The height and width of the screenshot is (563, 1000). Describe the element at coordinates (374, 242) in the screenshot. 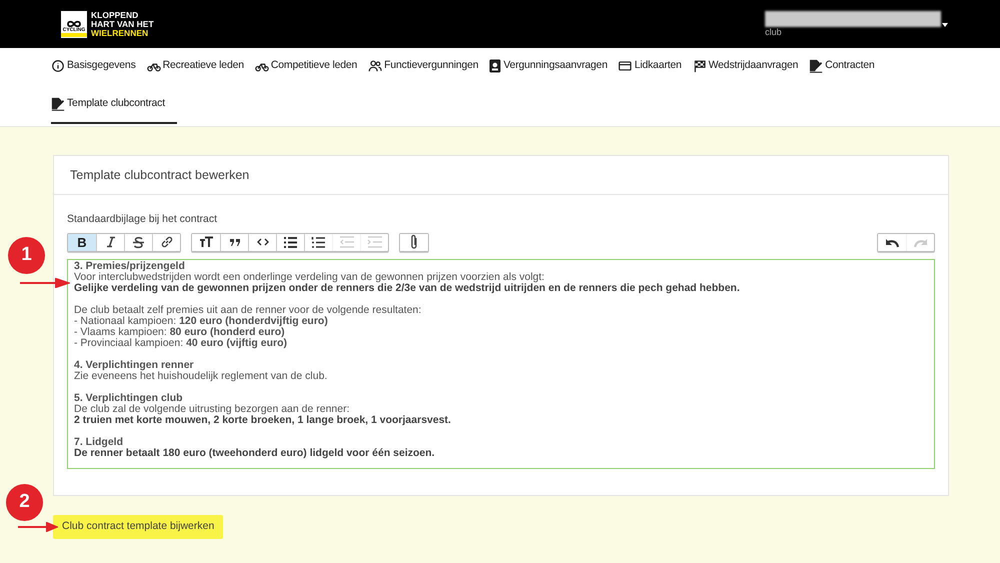

I see `indent-icon` at that location.